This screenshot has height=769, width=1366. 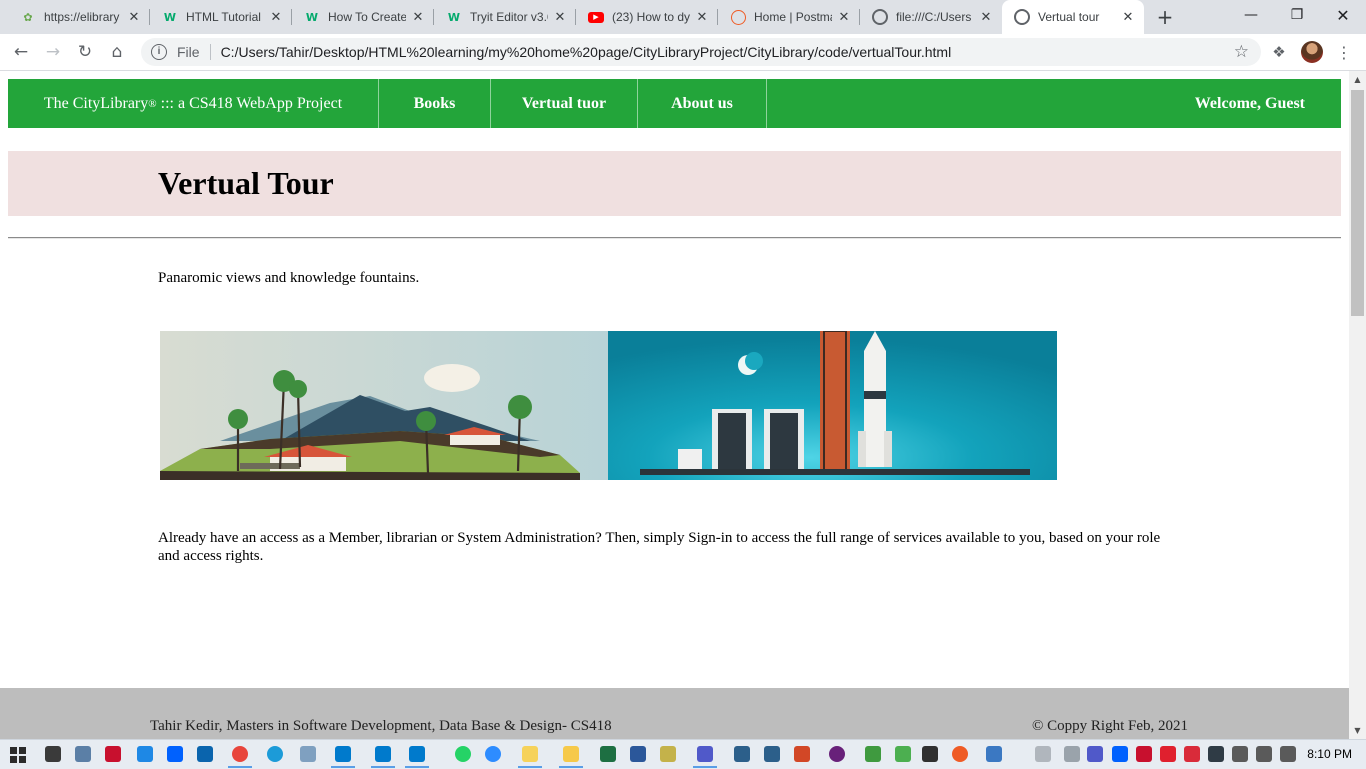 What do you see at coordinates (205, 754) in the screenshot?
I see `outlook-icon` at bounding box center [205, 754].